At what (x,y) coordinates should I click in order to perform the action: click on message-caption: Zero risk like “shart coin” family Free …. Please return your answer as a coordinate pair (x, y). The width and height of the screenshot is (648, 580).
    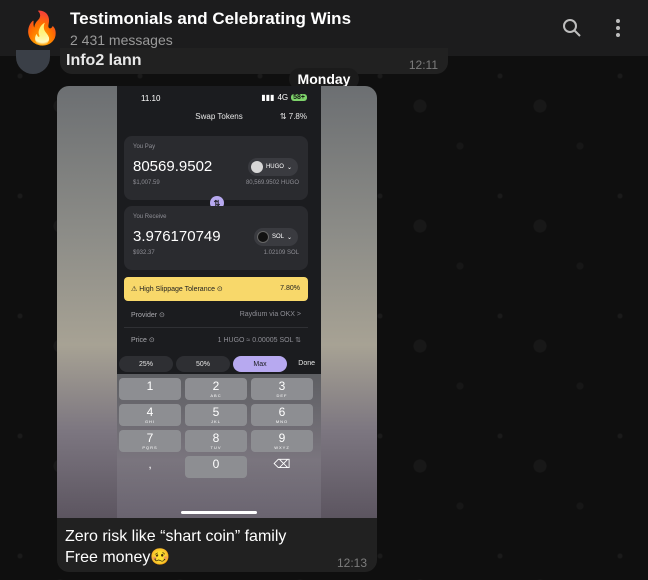
    Looking at the image, I should click on (175, 547).